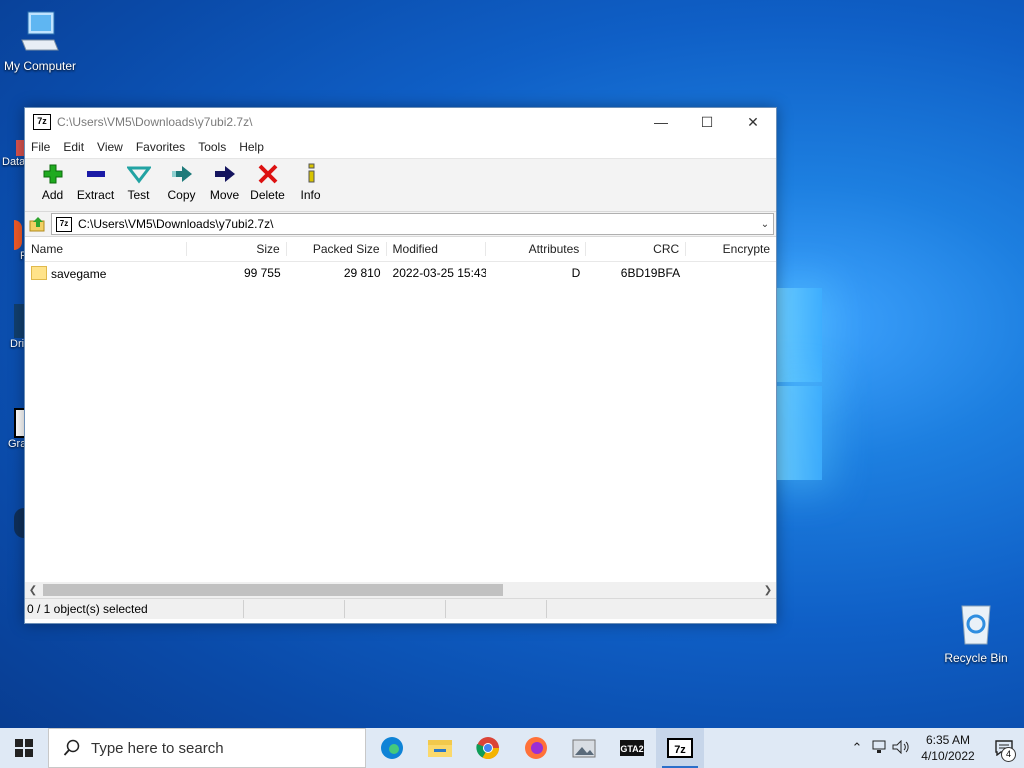  What do you see at coordinates (576, 273) in the screenshot?
I see `attributes-cell: D` at bounding box center [576, 273].